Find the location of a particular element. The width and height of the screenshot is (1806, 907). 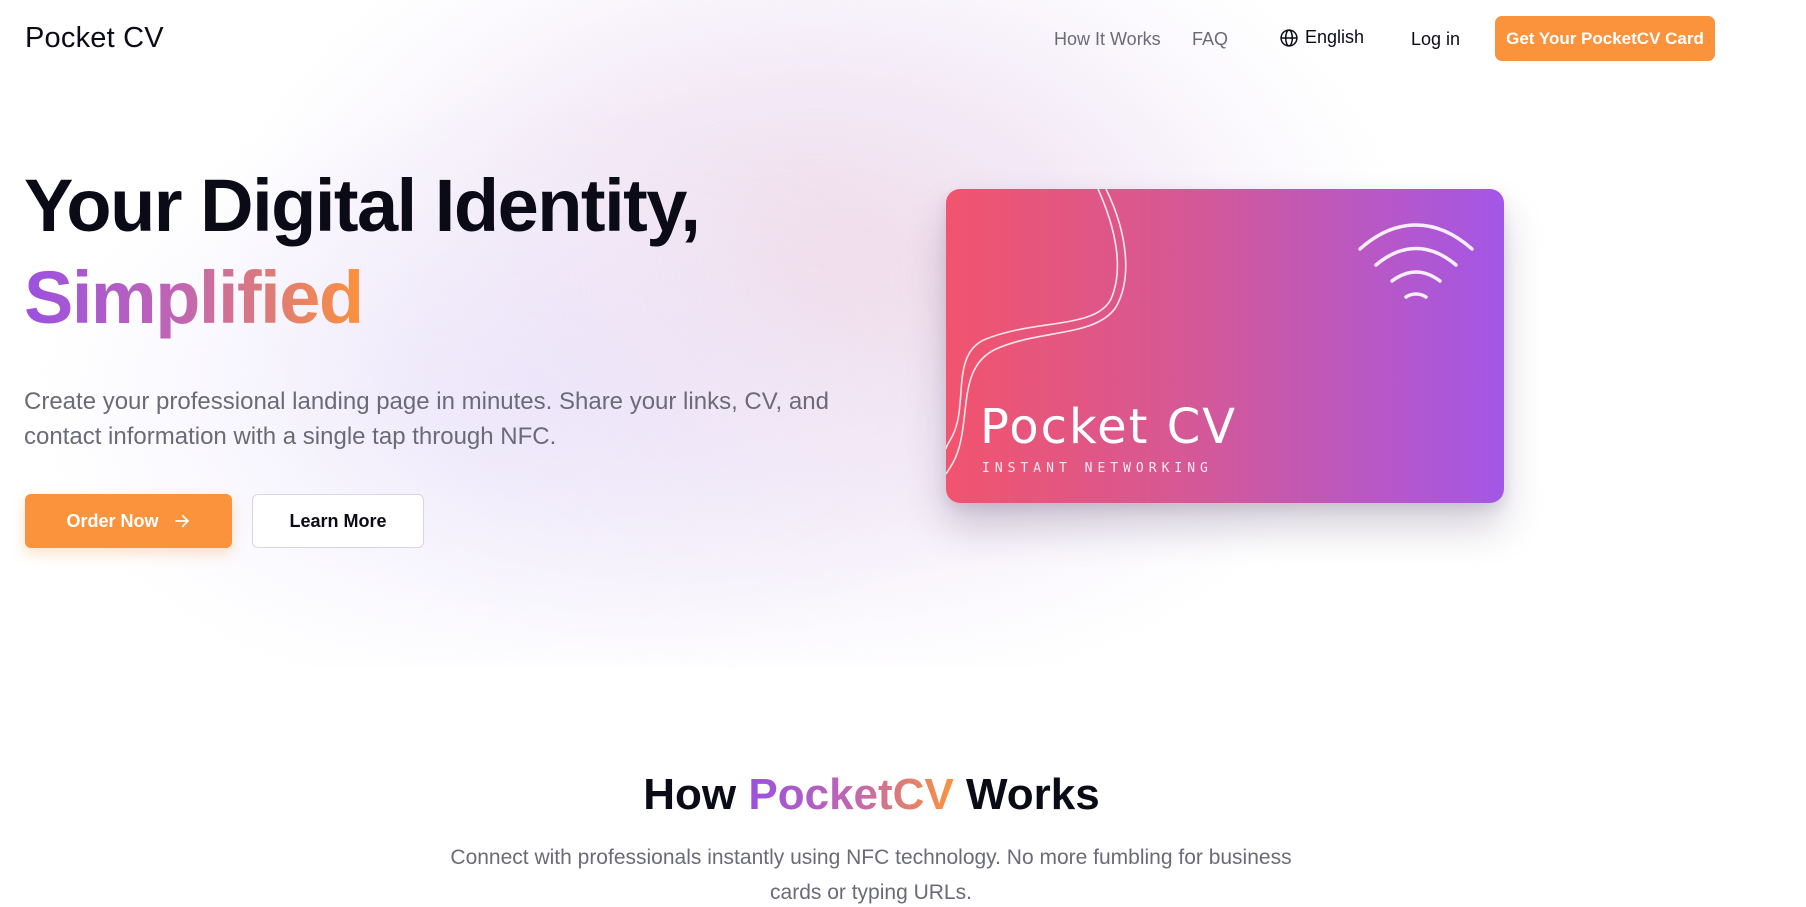

arrow-right-icon is located at coordinates (181, 521).